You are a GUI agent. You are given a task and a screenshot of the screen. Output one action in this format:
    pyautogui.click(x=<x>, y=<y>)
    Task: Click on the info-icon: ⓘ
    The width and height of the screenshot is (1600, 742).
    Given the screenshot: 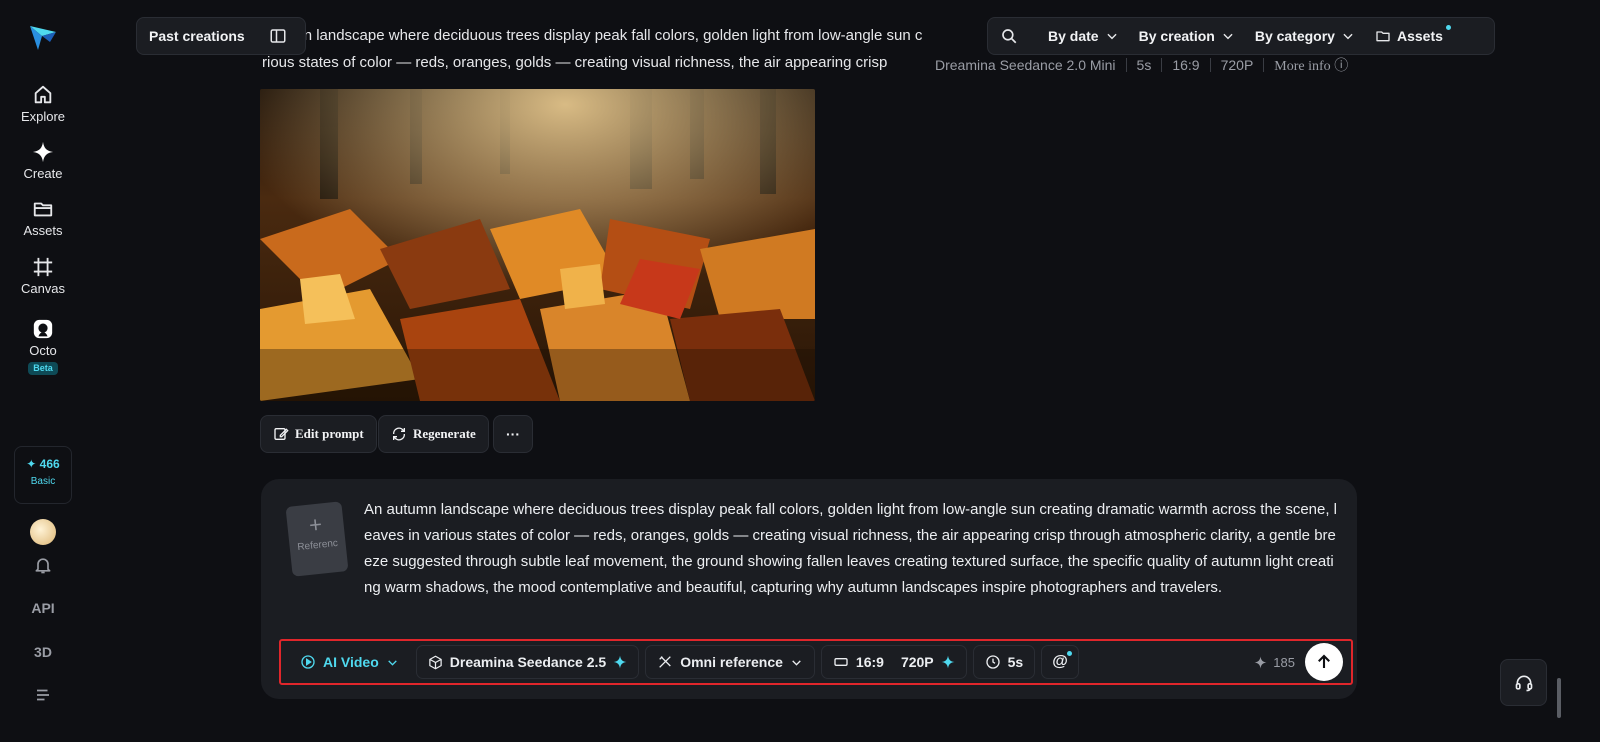 What is the action you would take?
    pyautogui.click(x=1341, y=66)
    